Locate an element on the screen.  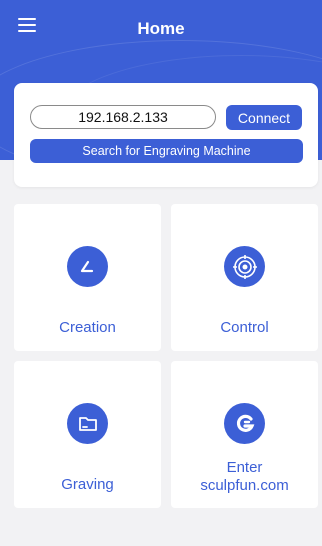
sculpfun-website-tile: Enter sculpfun.com is located at coordinates (244, 434).